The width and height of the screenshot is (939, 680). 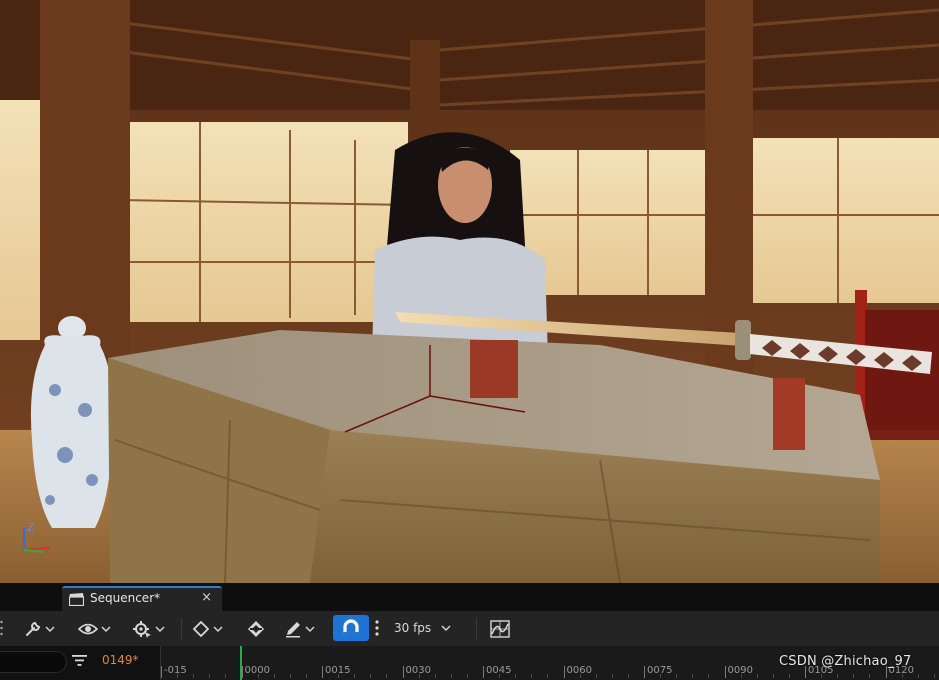 I want to click on ruler-tick-label: -015, so click(x=175, y=670).